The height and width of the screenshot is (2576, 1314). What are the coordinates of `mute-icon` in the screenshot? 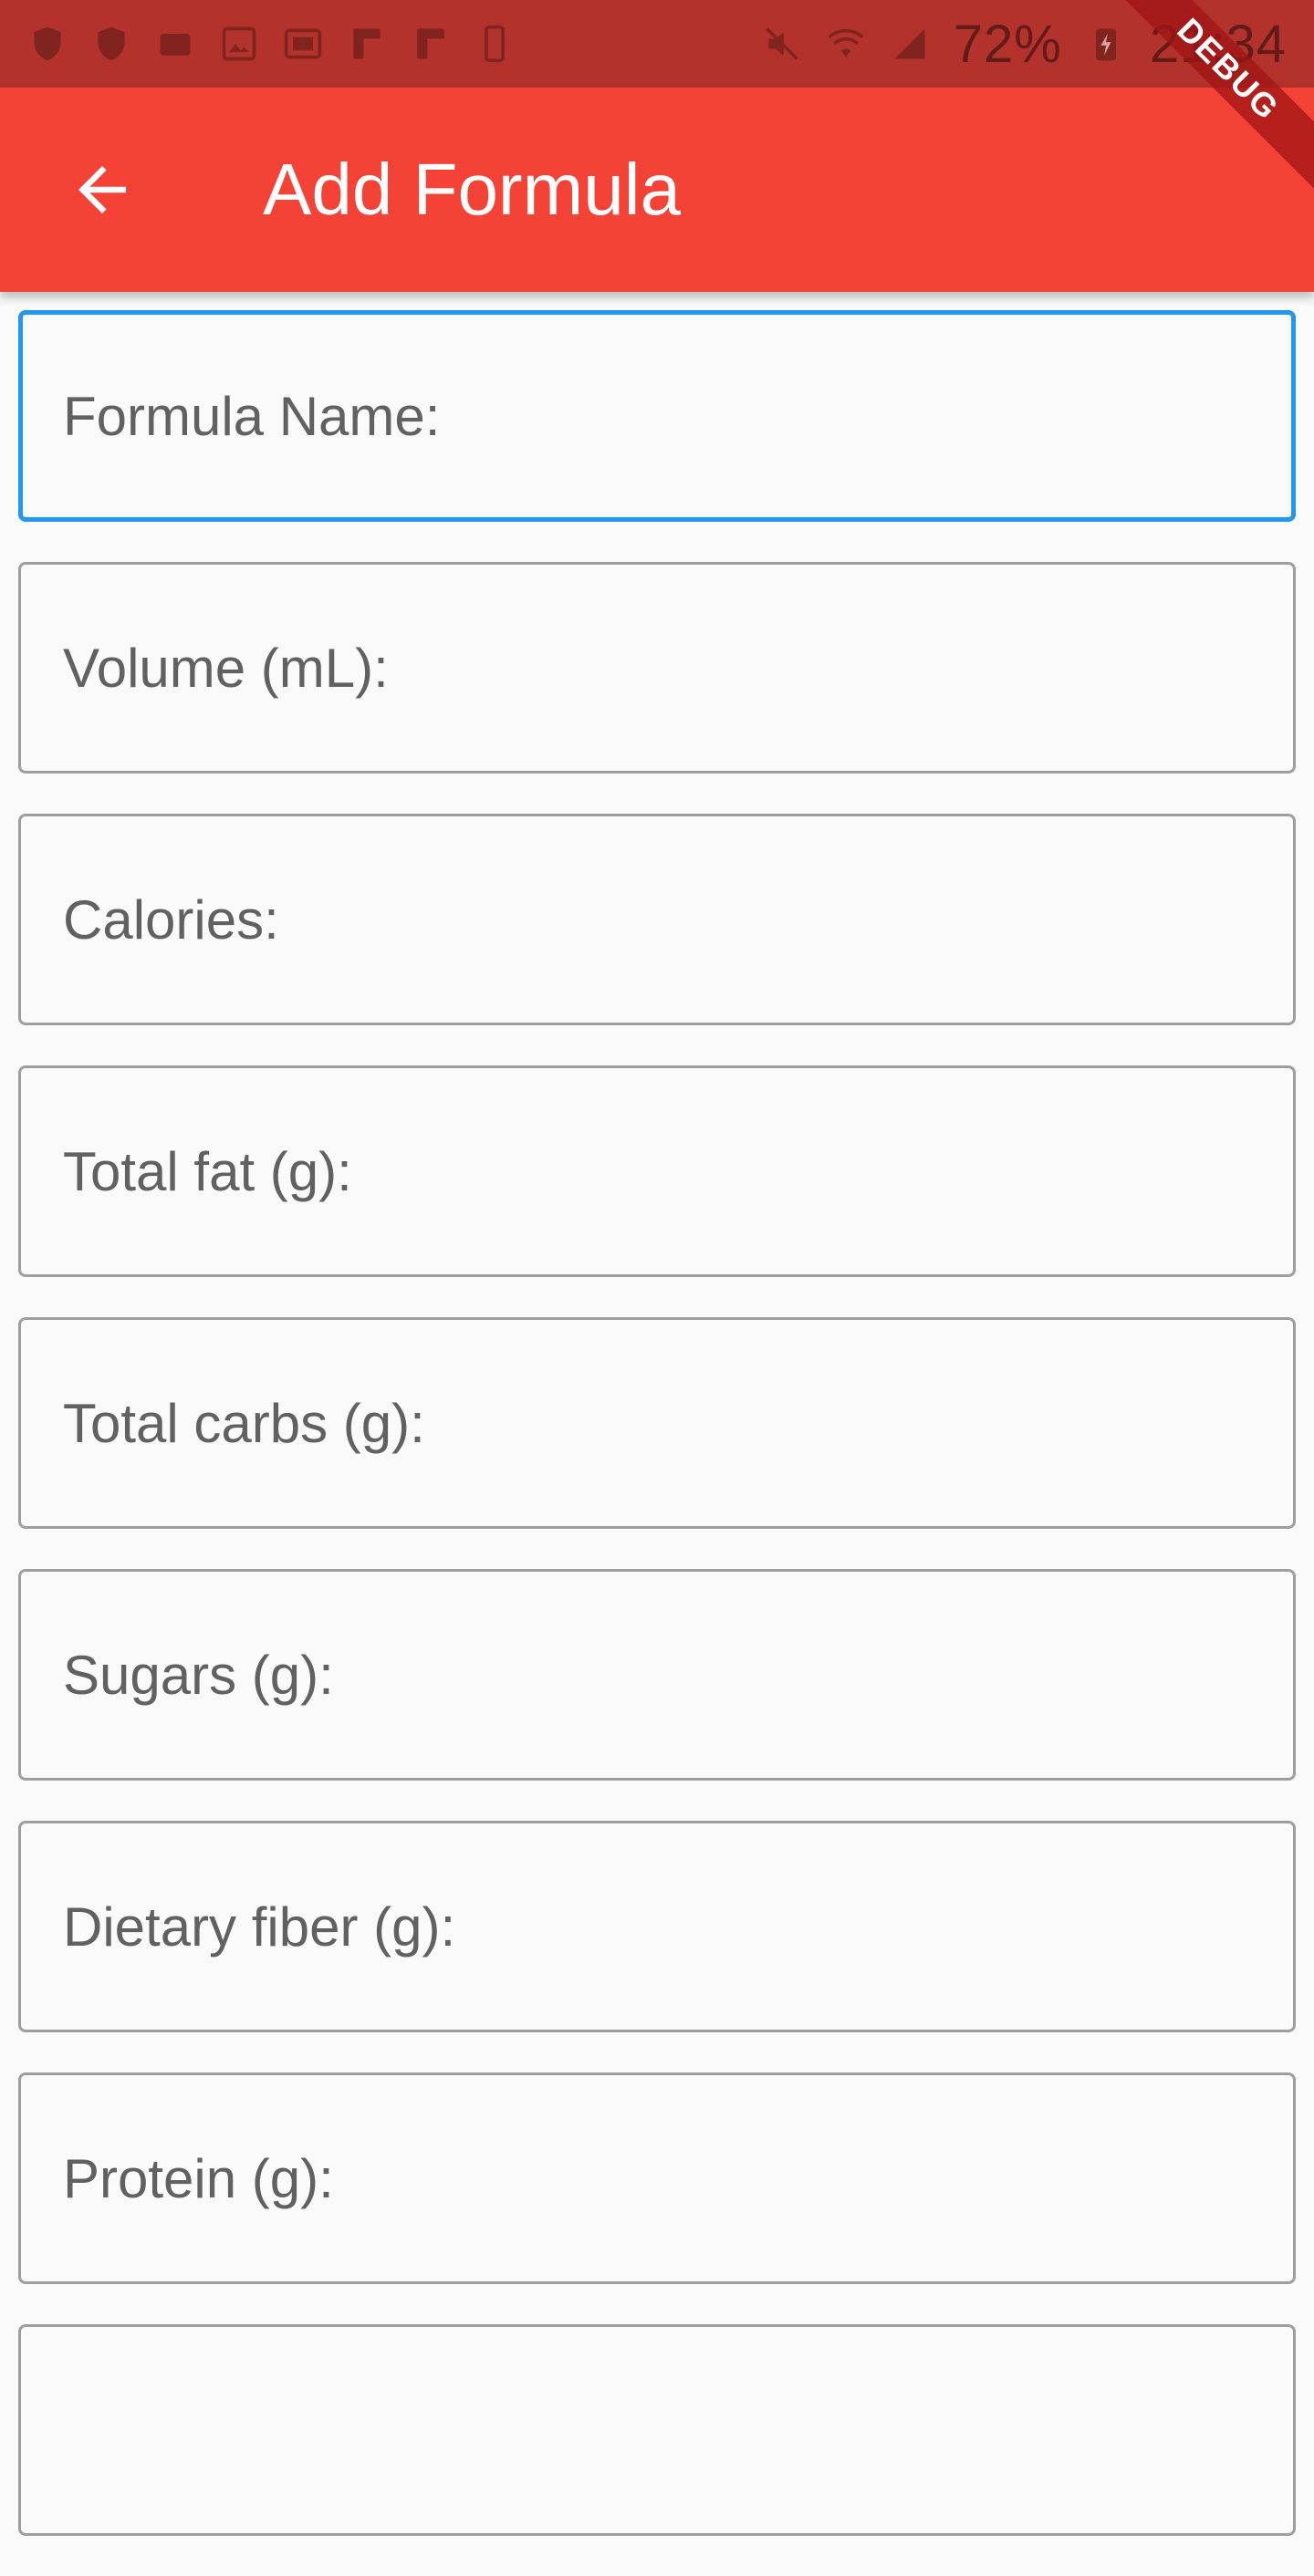 It's located at (781, 43).